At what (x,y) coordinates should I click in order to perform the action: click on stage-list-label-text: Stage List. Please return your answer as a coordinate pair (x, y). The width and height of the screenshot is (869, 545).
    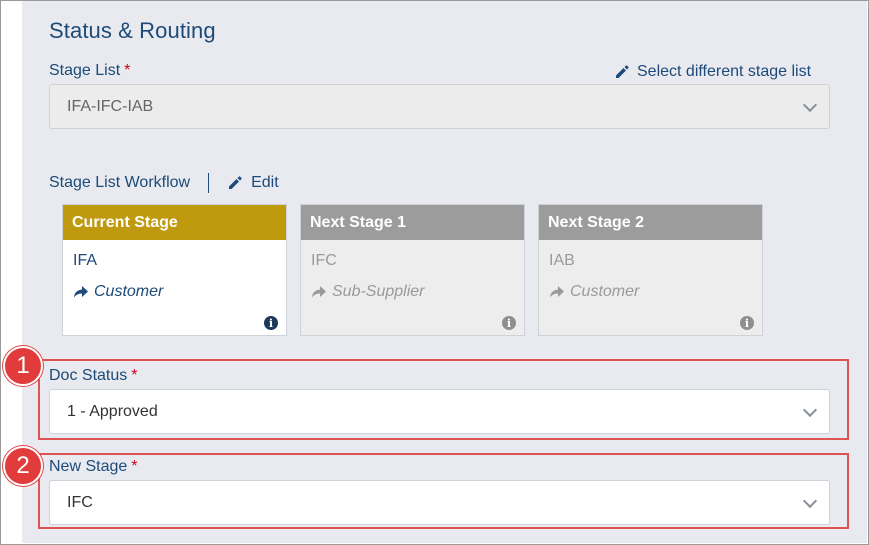
    Looking at the image, I should click on (85, 70).